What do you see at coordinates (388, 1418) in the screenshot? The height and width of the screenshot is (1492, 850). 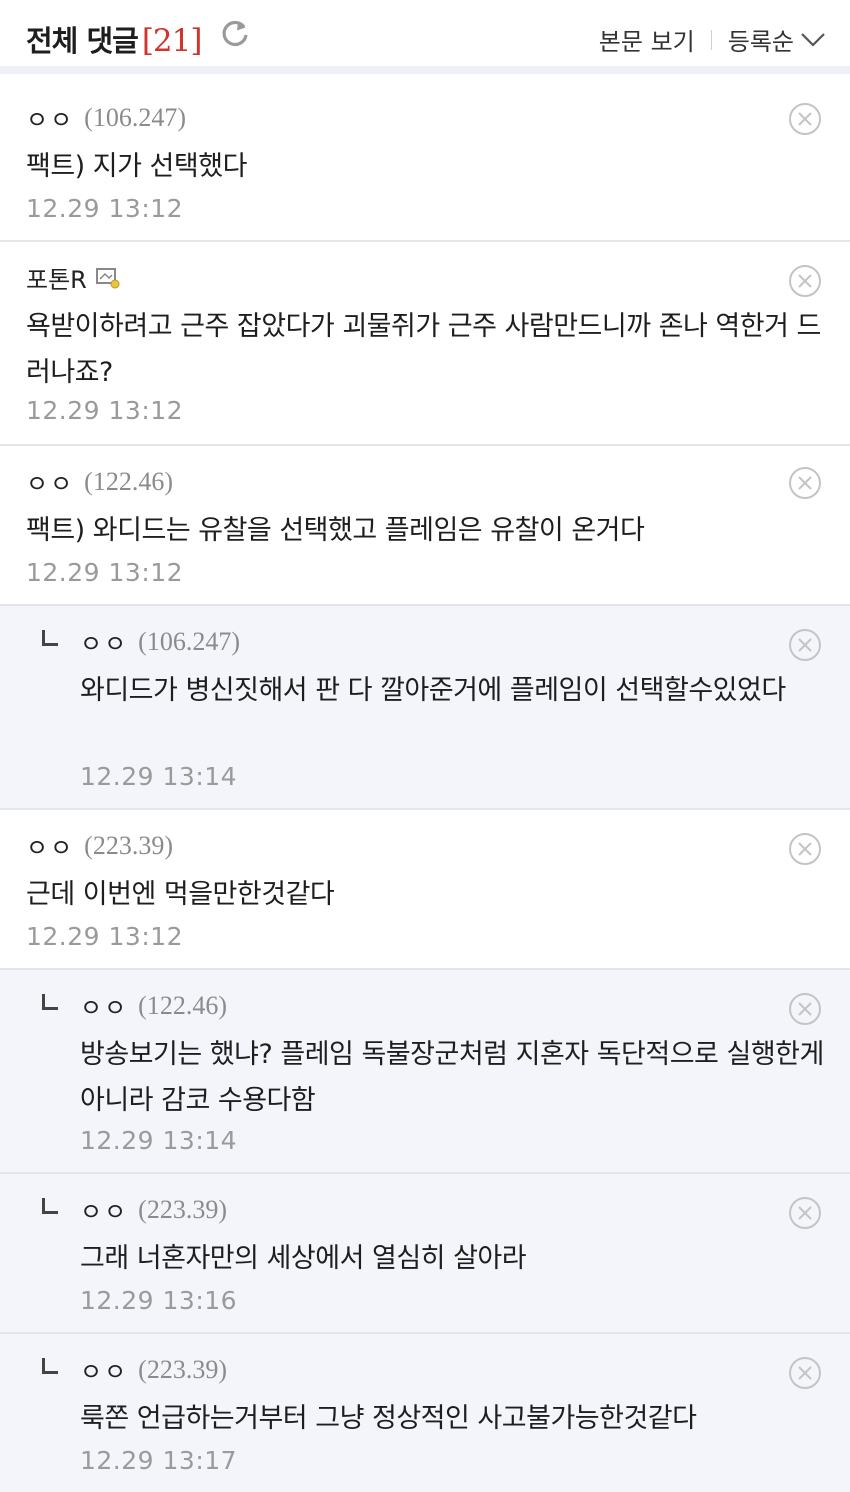 I see `comment-text: 룩쫀 언급하는거부터 그냥 정상적인 사고불가능한것같다` at bounding box center [388, 1418].